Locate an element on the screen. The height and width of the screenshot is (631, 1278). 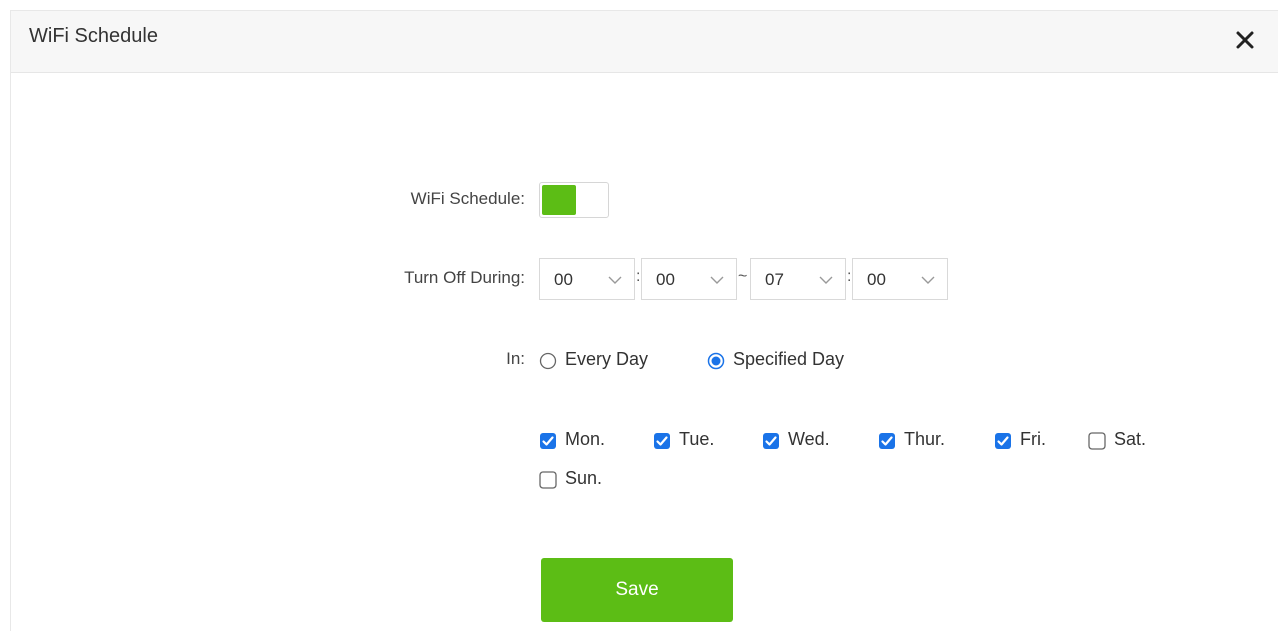
day-checkbox-tue: Tue. is located at coordinates (698, 441).